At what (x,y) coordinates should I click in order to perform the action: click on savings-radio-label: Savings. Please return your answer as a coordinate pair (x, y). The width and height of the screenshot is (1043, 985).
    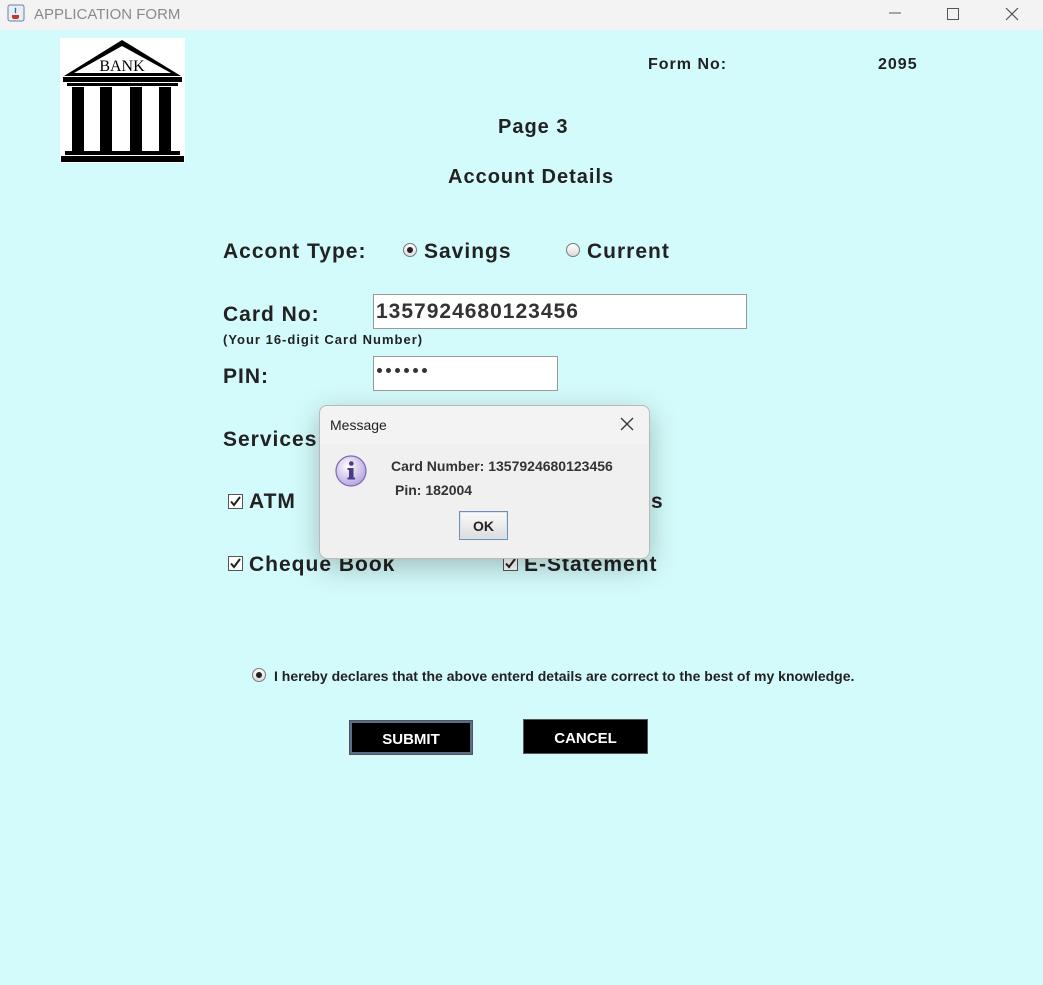
    Looking at the image, I should click on (468, 252).